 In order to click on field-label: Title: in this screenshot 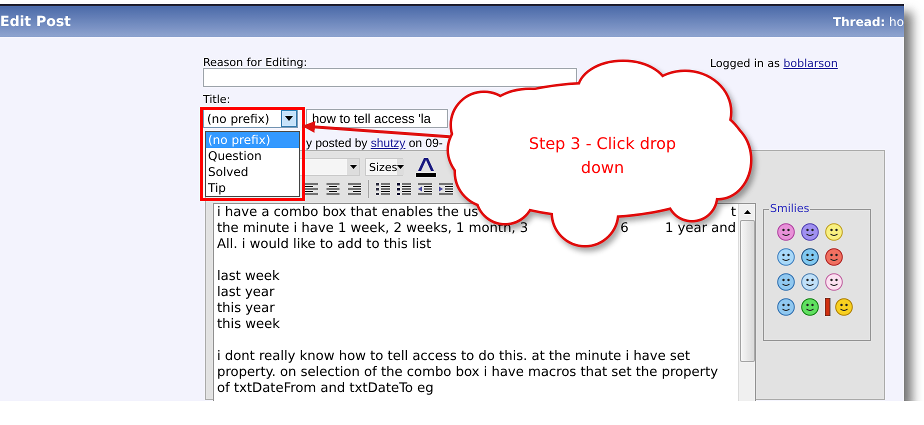, I will do `click(217, 100)`.